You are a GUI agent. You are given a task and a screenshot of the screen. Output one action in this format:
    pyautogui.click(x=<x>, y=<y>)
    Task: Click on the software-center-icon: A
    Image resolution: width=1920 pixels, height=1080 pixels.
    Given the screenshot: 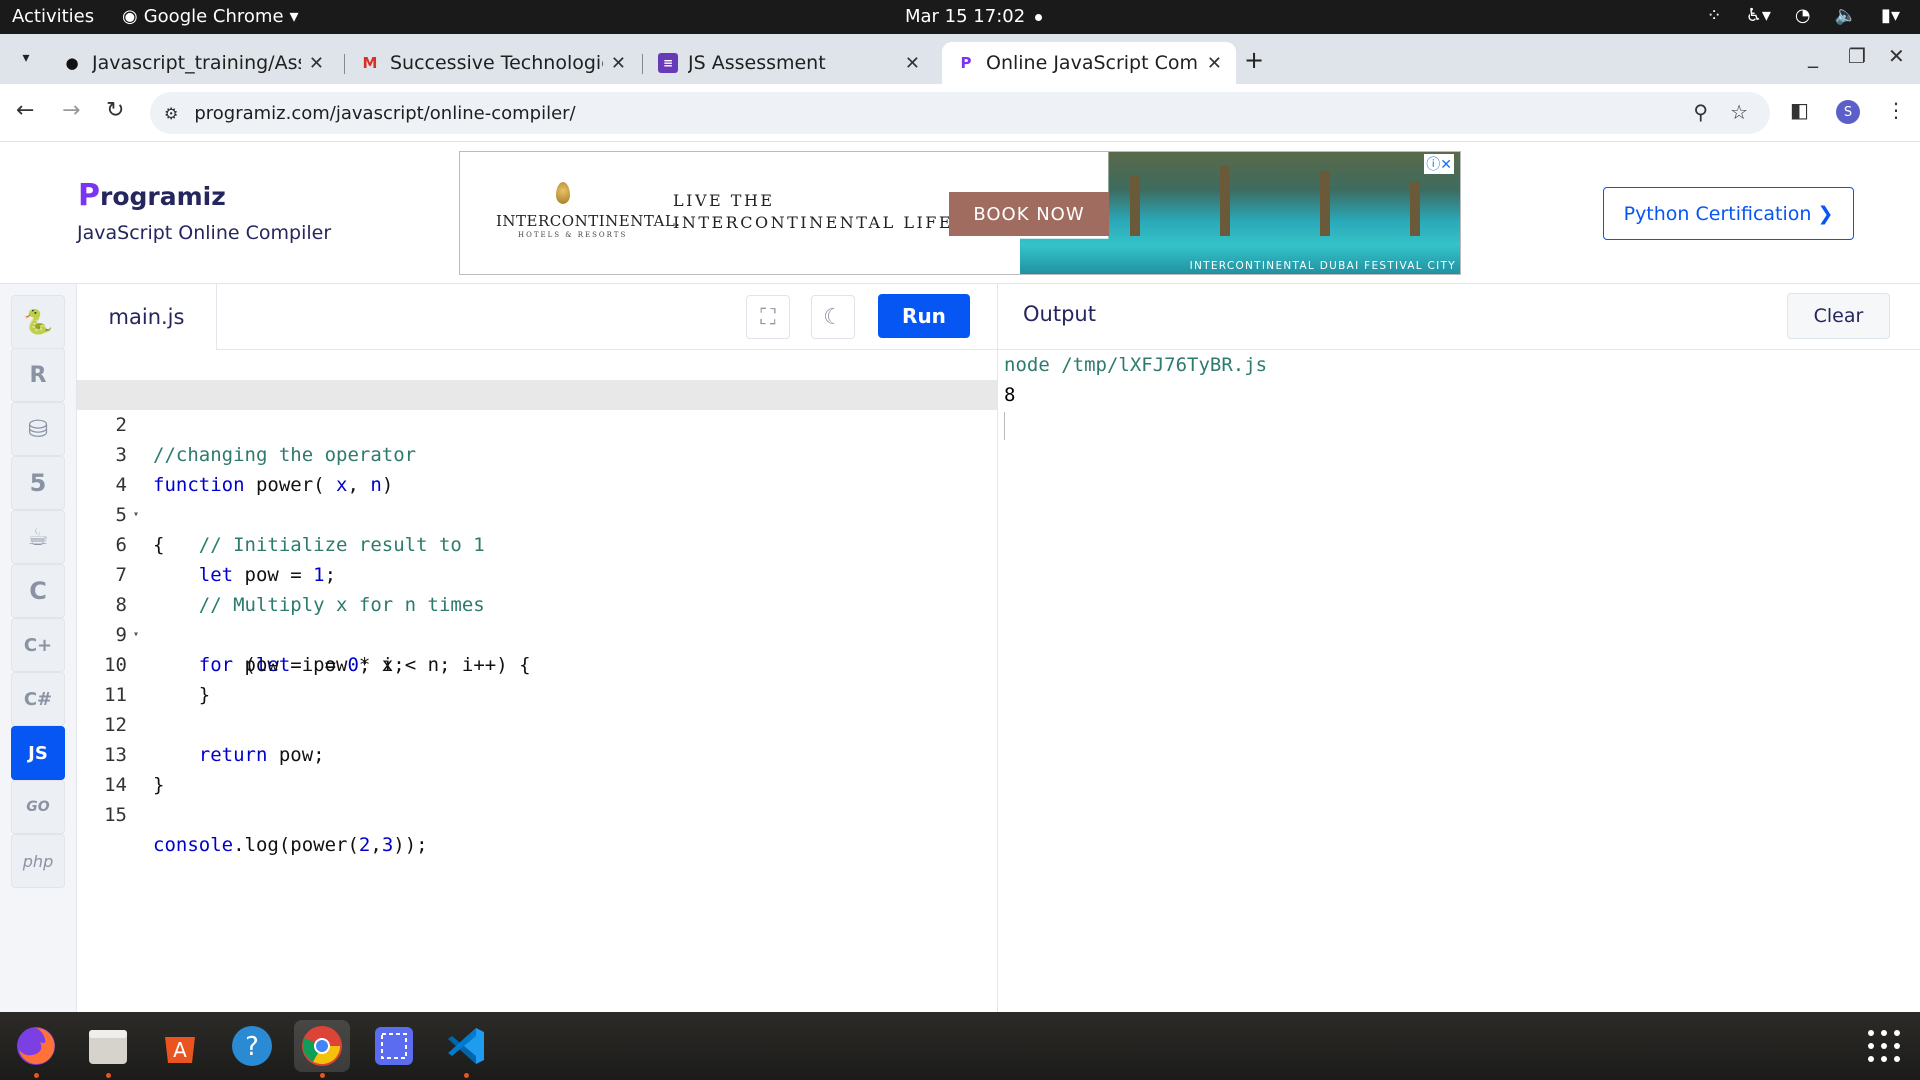 What is the action you would take?
    pyautogui.click(x=180, y=1046)
    